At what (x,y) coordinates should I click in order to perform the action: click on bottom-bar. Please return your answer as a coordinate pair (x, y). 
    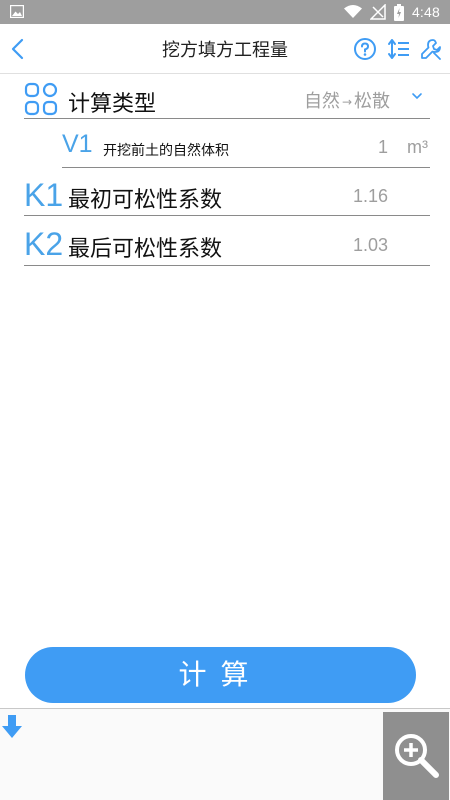
    Looking at the image, I should click on (225, 754).